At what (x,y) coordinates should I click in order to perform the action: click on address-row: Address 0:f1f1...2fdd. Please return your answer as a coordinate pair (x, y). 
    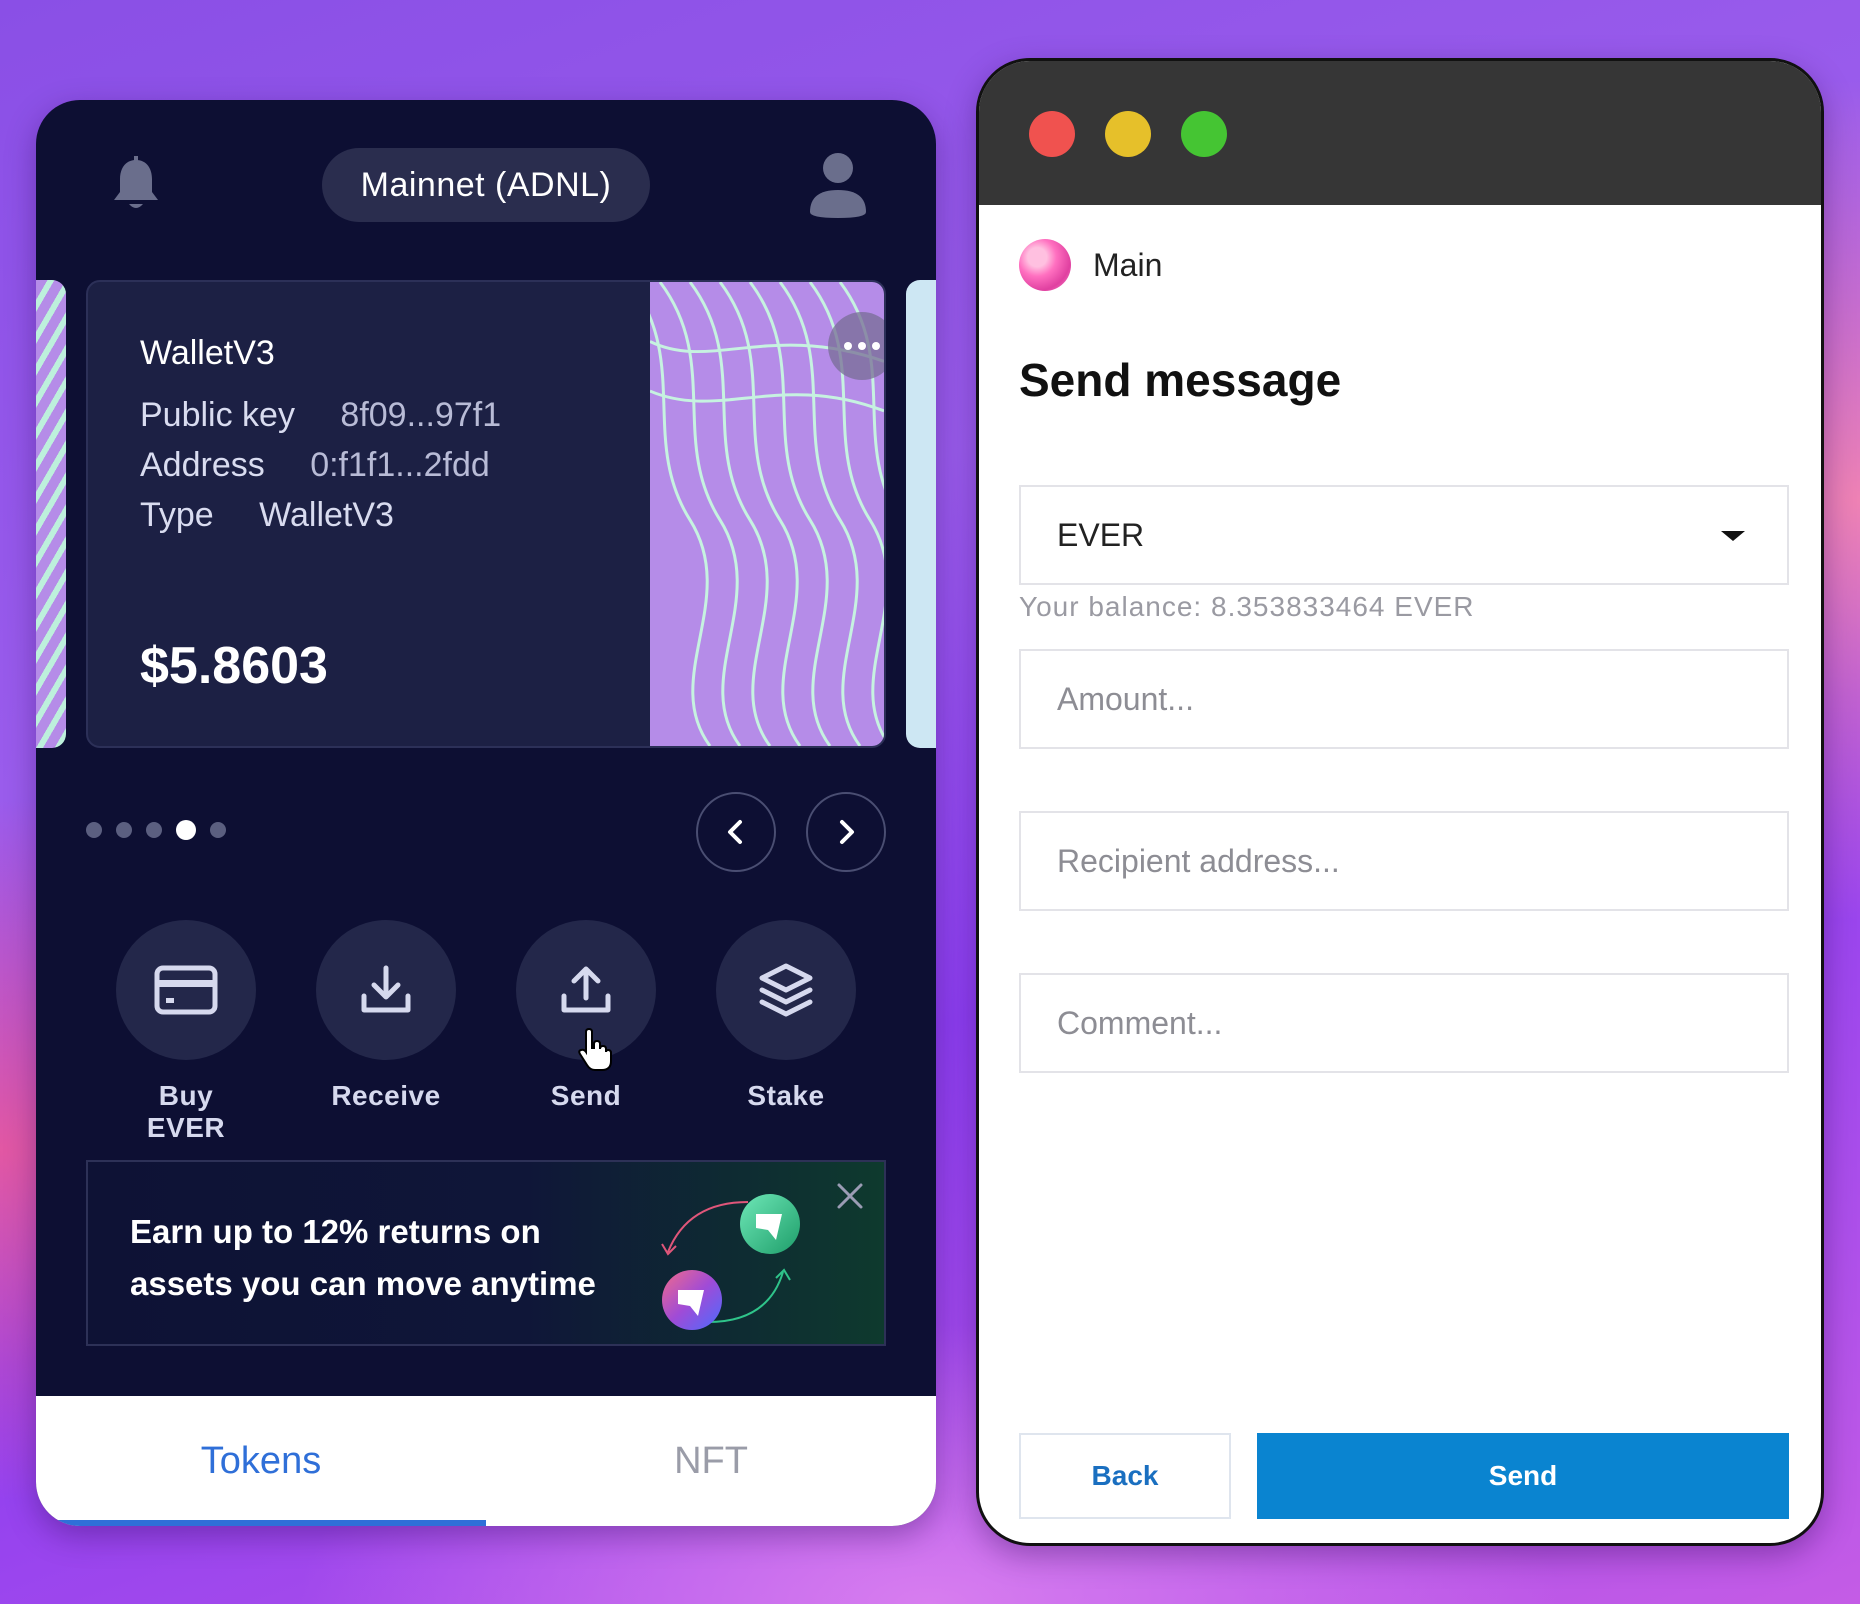
    Looking at the image, I should click on (315, 465).